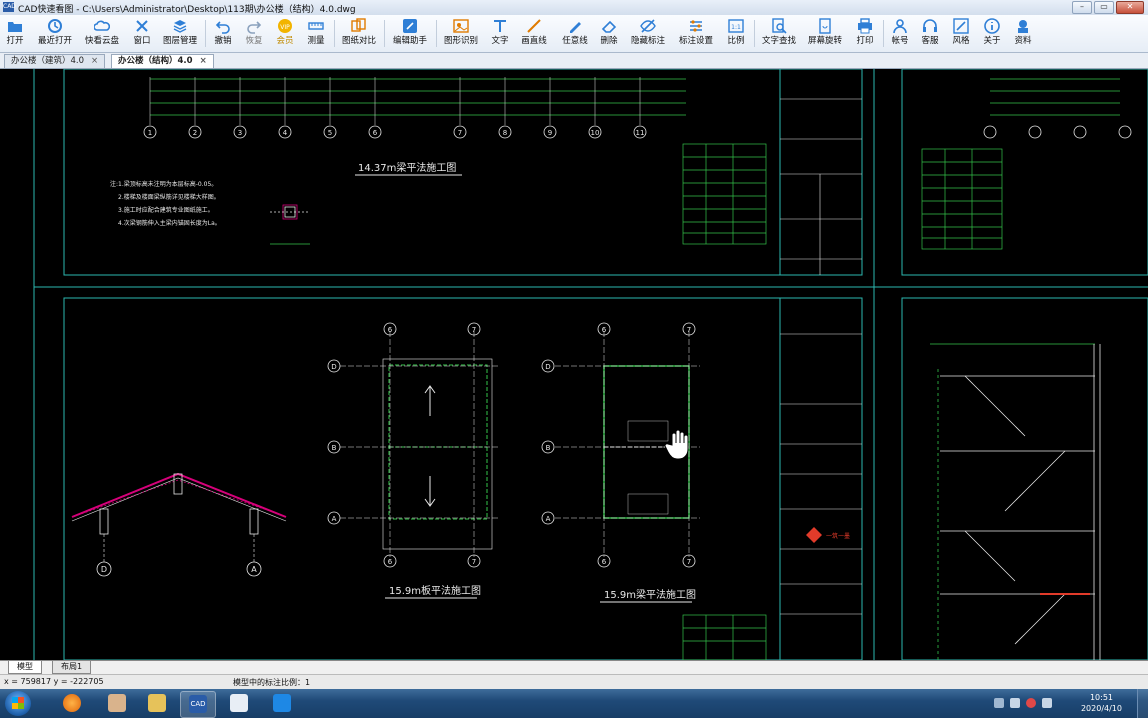 The width and height of the screenshot is (1148, 718). I want to click on rotate-screen-button: 屏幕旋转, so click(825, 33).